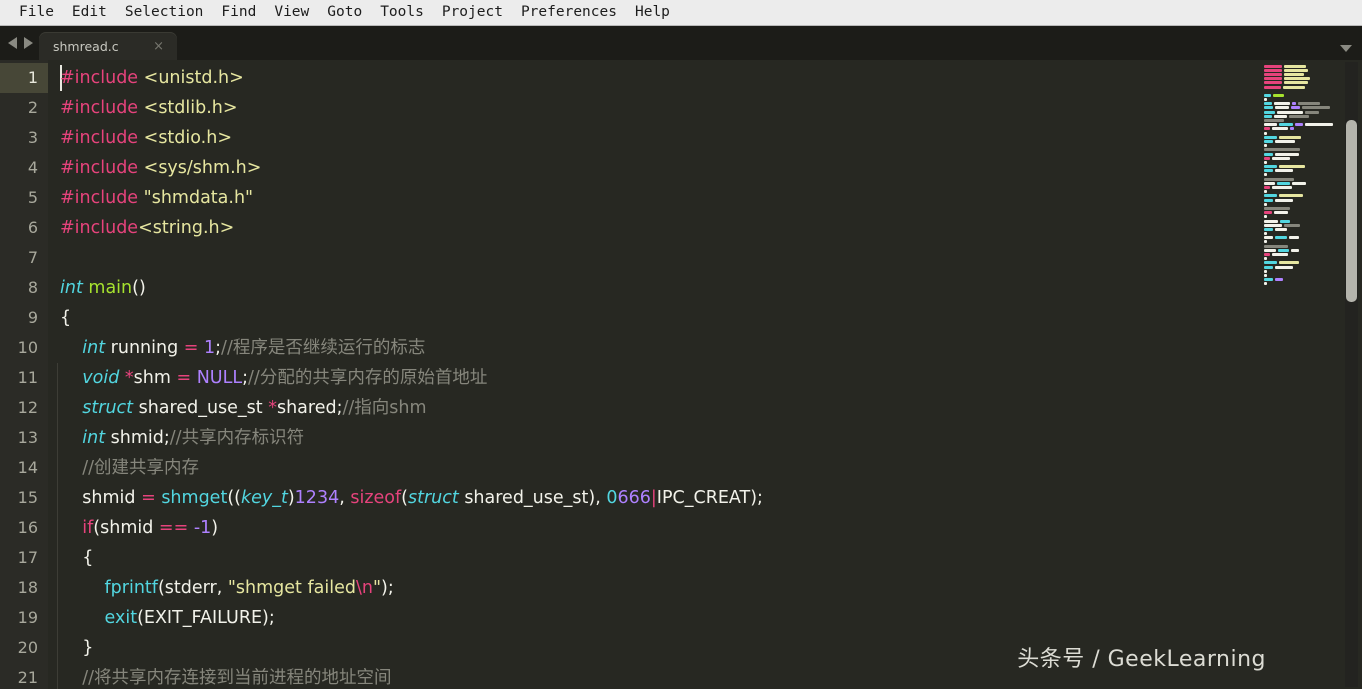 This screenshot has height=689, width=1362. I want to click on code-token: *, so click(272, 408).